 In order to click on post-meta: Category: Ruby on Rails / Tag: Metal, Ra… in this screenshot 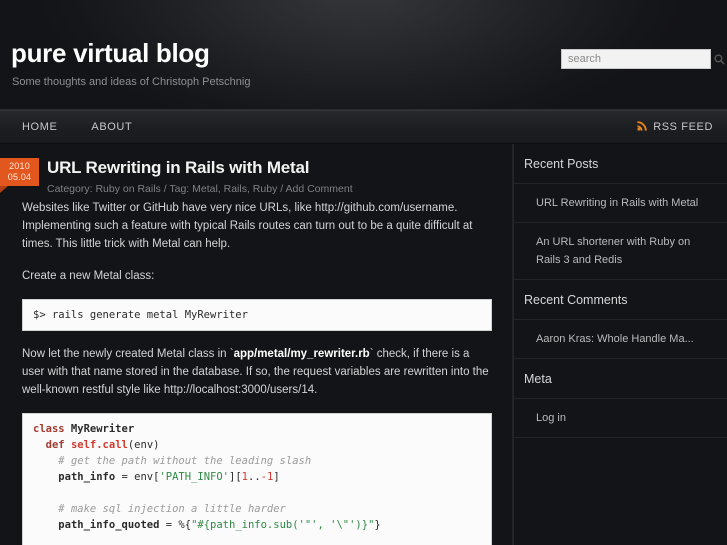, I will do `click(269, 189)`.